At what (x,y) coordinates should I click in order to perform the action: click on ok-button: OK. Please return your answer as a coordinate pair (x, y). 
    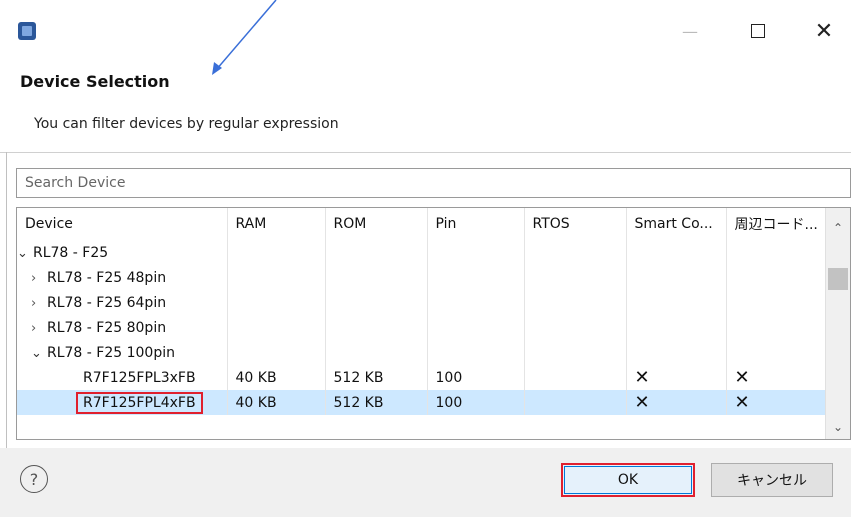
    Looking at the image, I should click on (628, 480).